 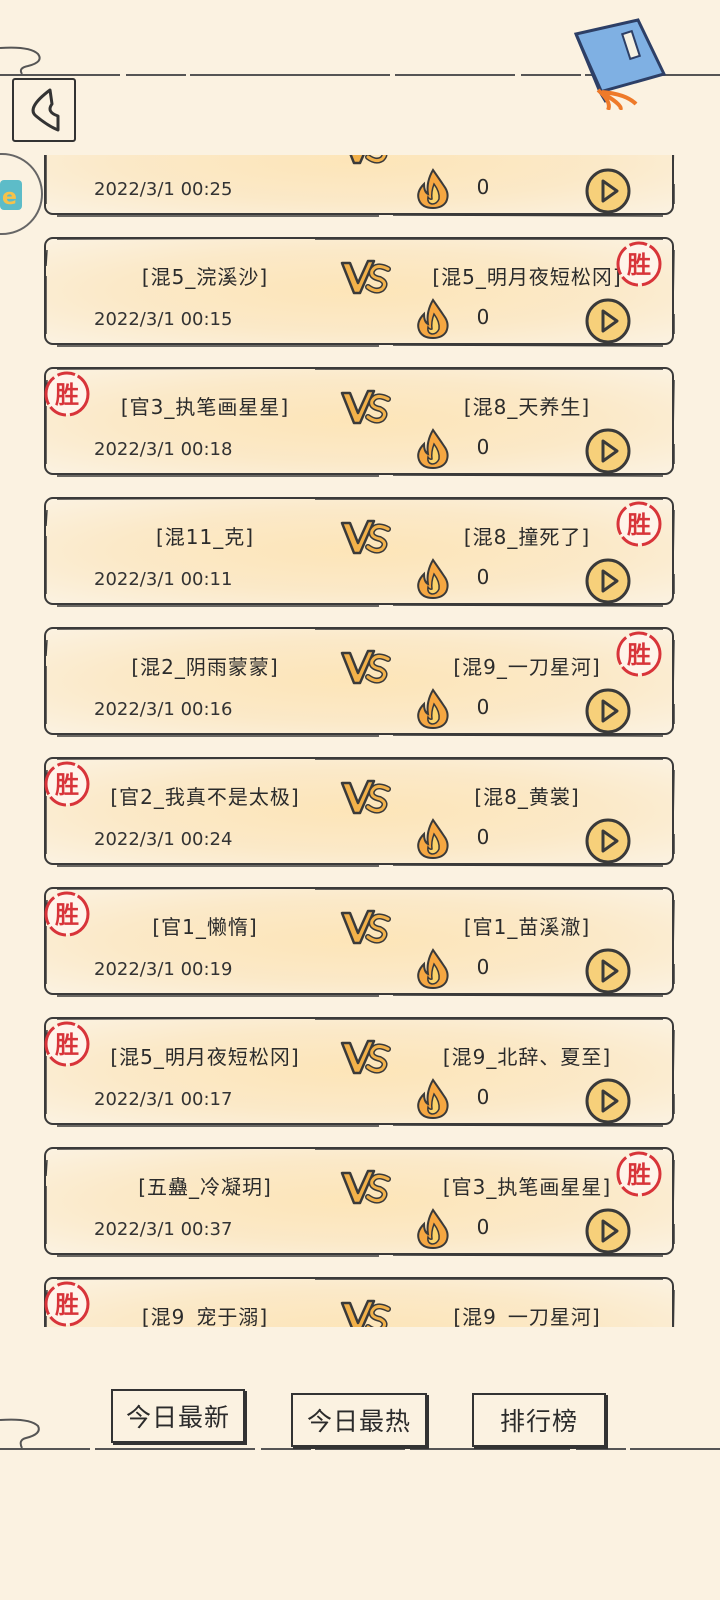 I want to click on match-time: 2022/3/1 00:11, so click(x=163, y=579).